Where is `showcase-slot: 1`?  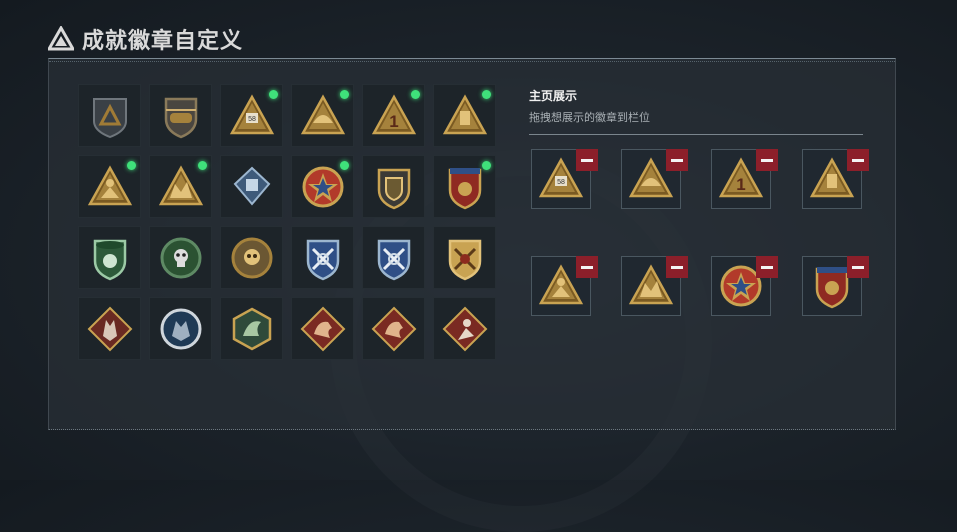 showcase-slot: 1 is located at coordinates (744, 179).